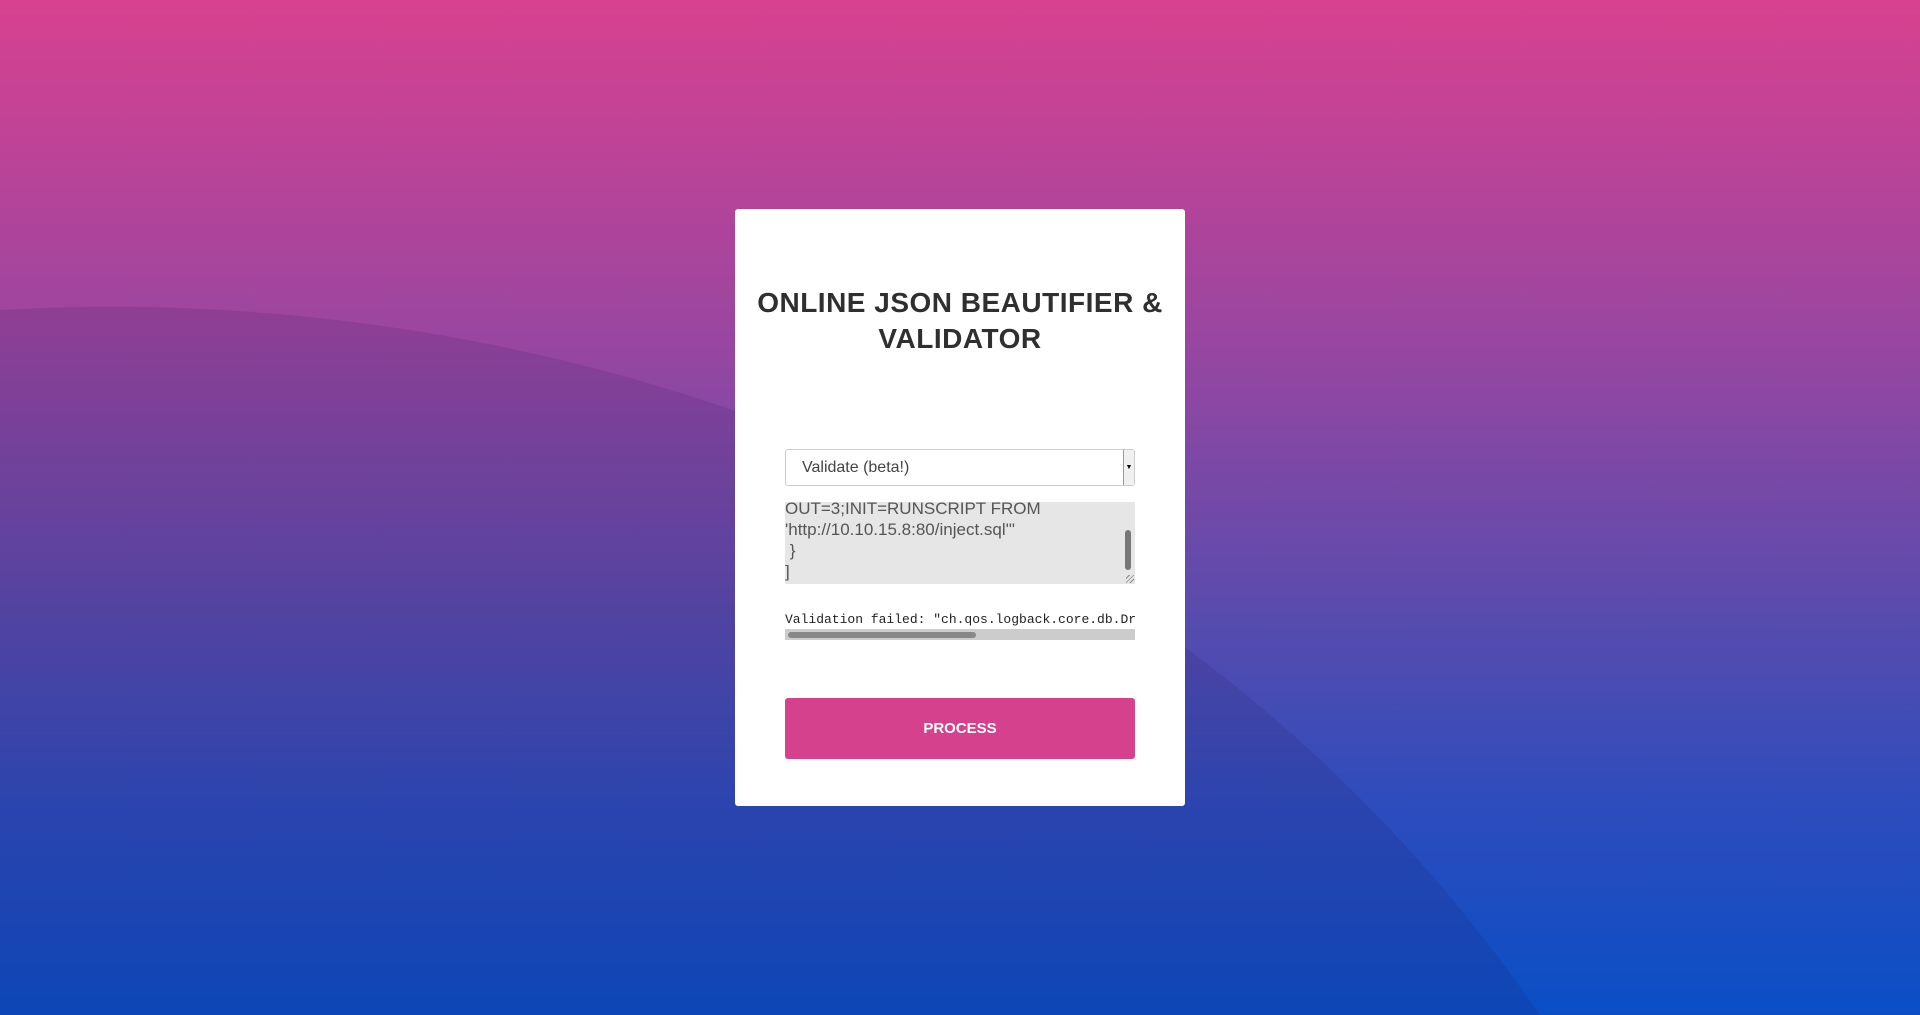 Image resolution: width=1920 pixels, height=1015 pixels. I want to click on mode-select-value: Validate (beta!), so click(856, 467).